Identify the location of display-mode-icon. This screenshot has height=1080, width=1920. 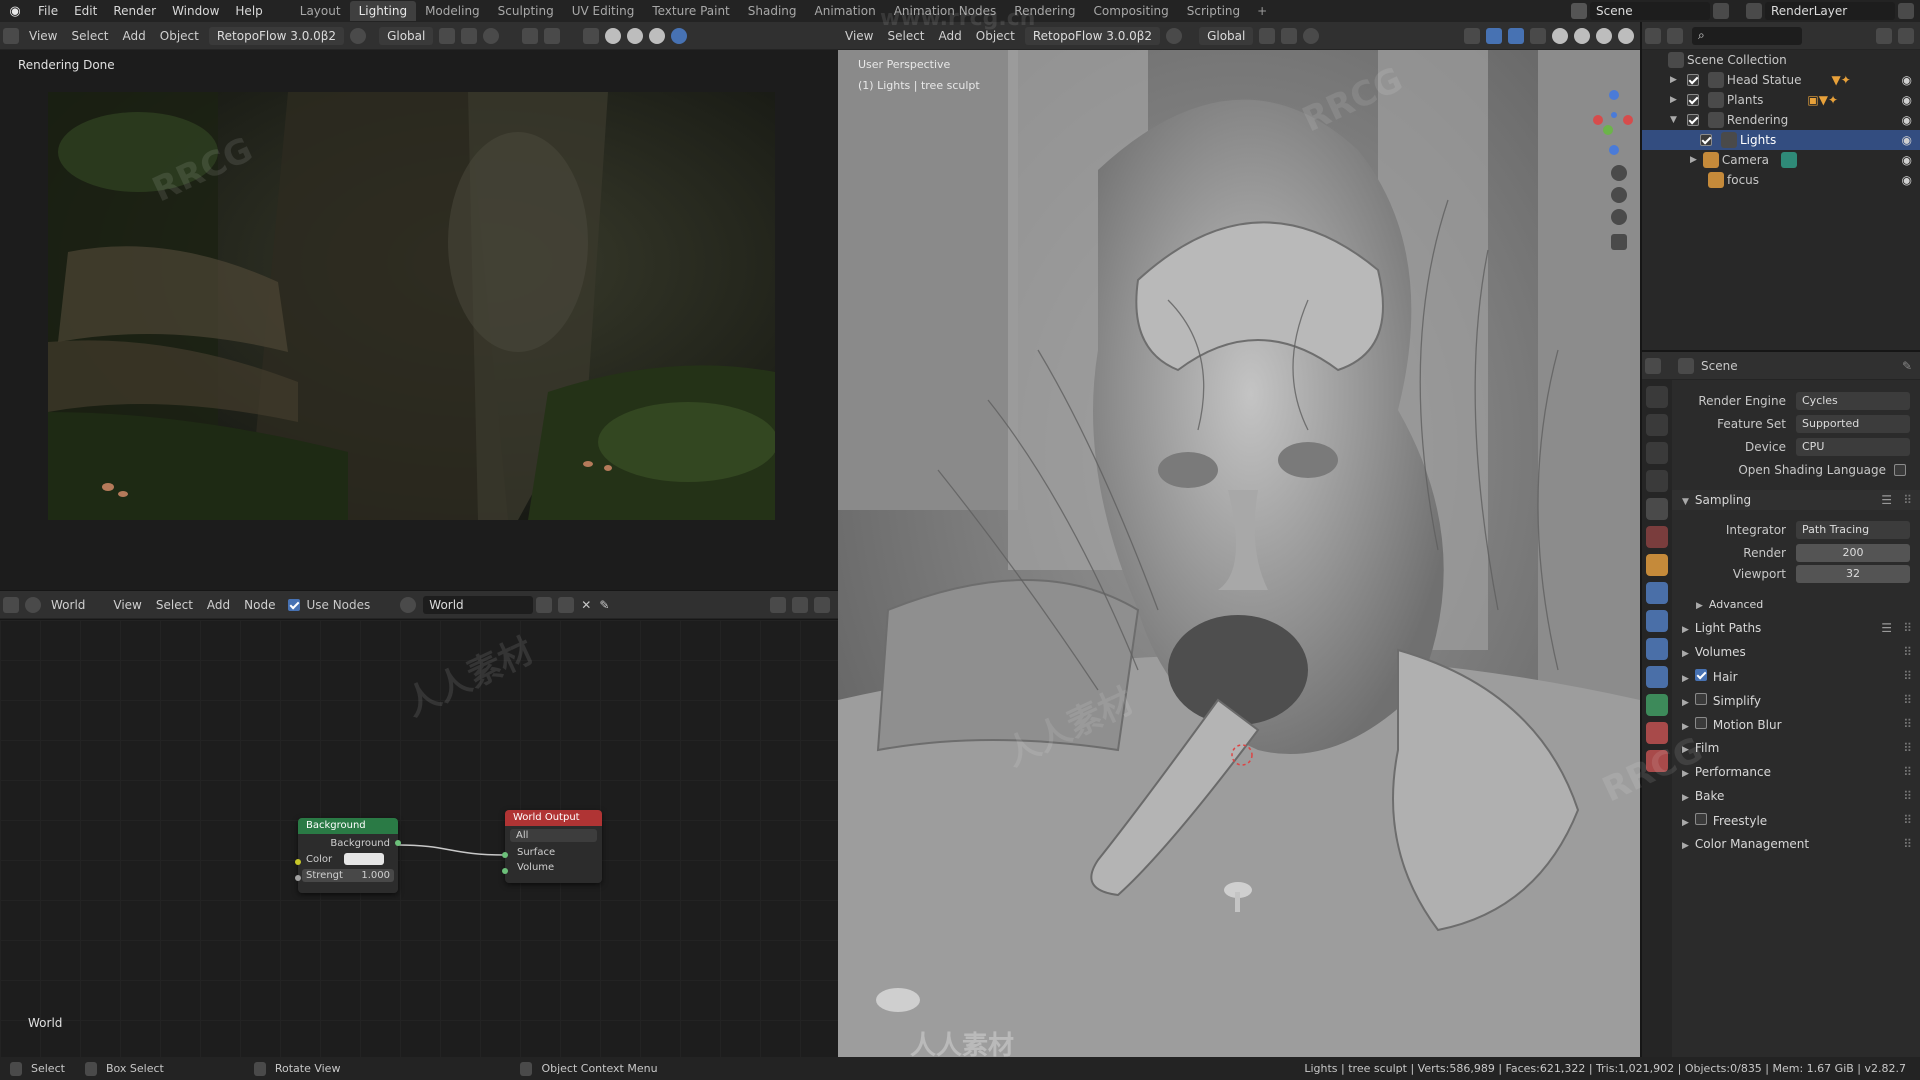
(1675, 35).